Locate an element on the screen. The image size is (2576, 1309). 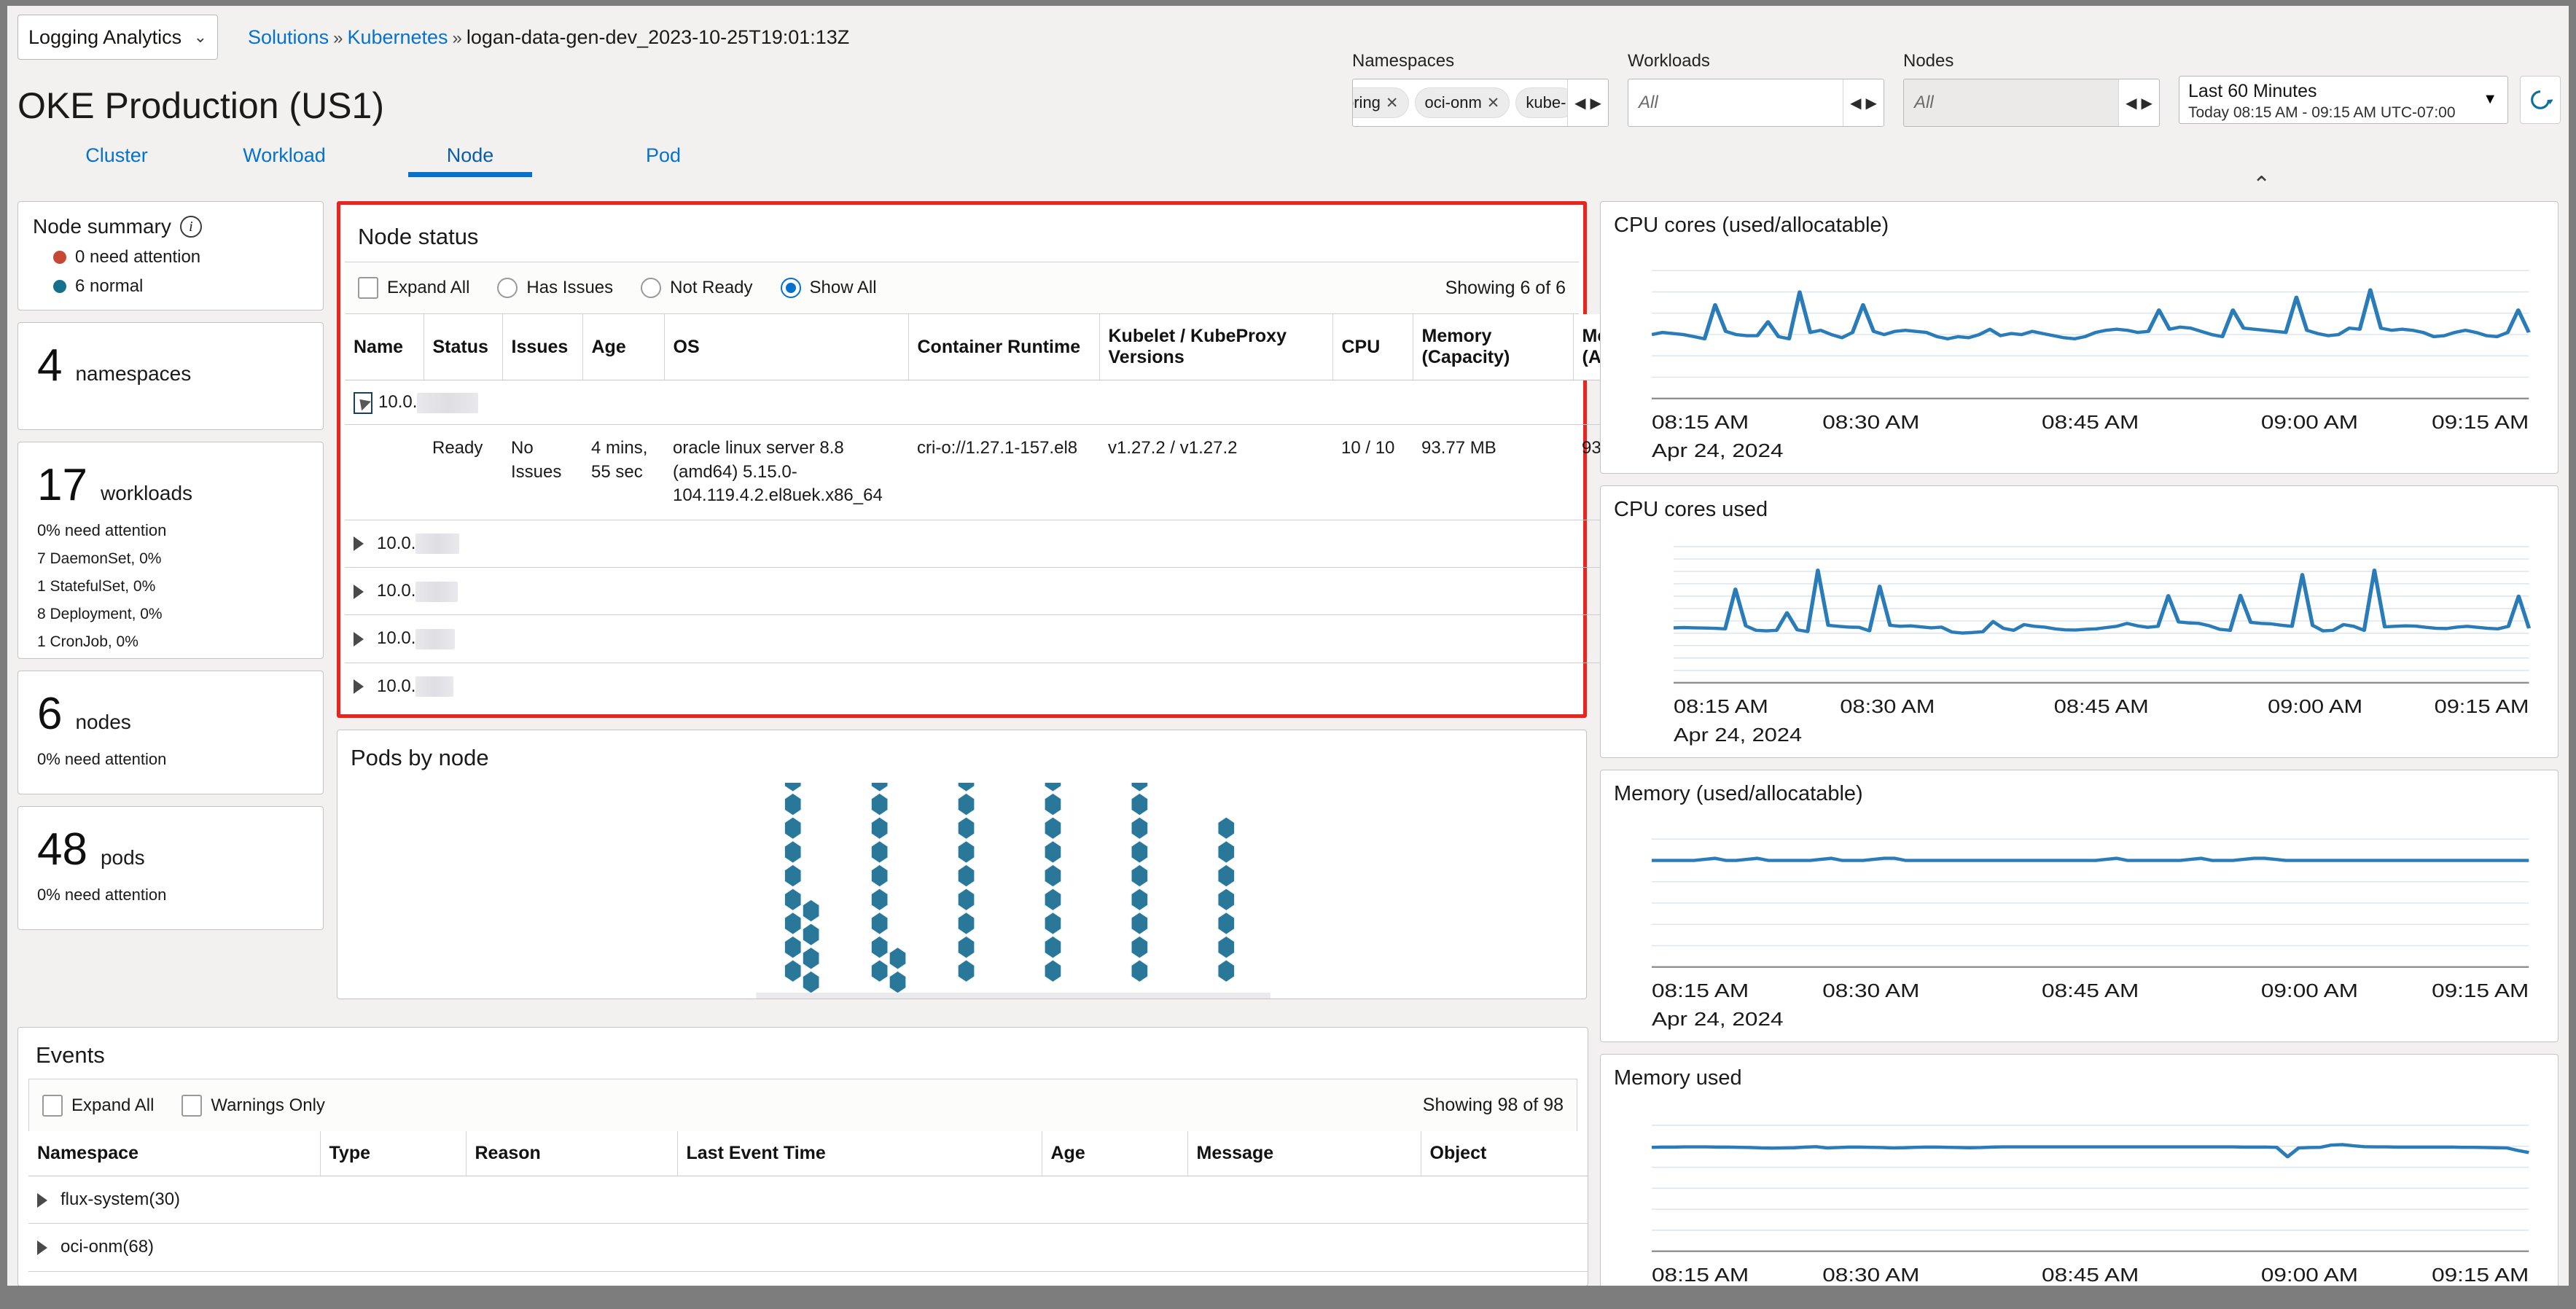
workloads-breakdown-daemonset: 7 DaemonSet, 0% is located at coordinates (99, 559).